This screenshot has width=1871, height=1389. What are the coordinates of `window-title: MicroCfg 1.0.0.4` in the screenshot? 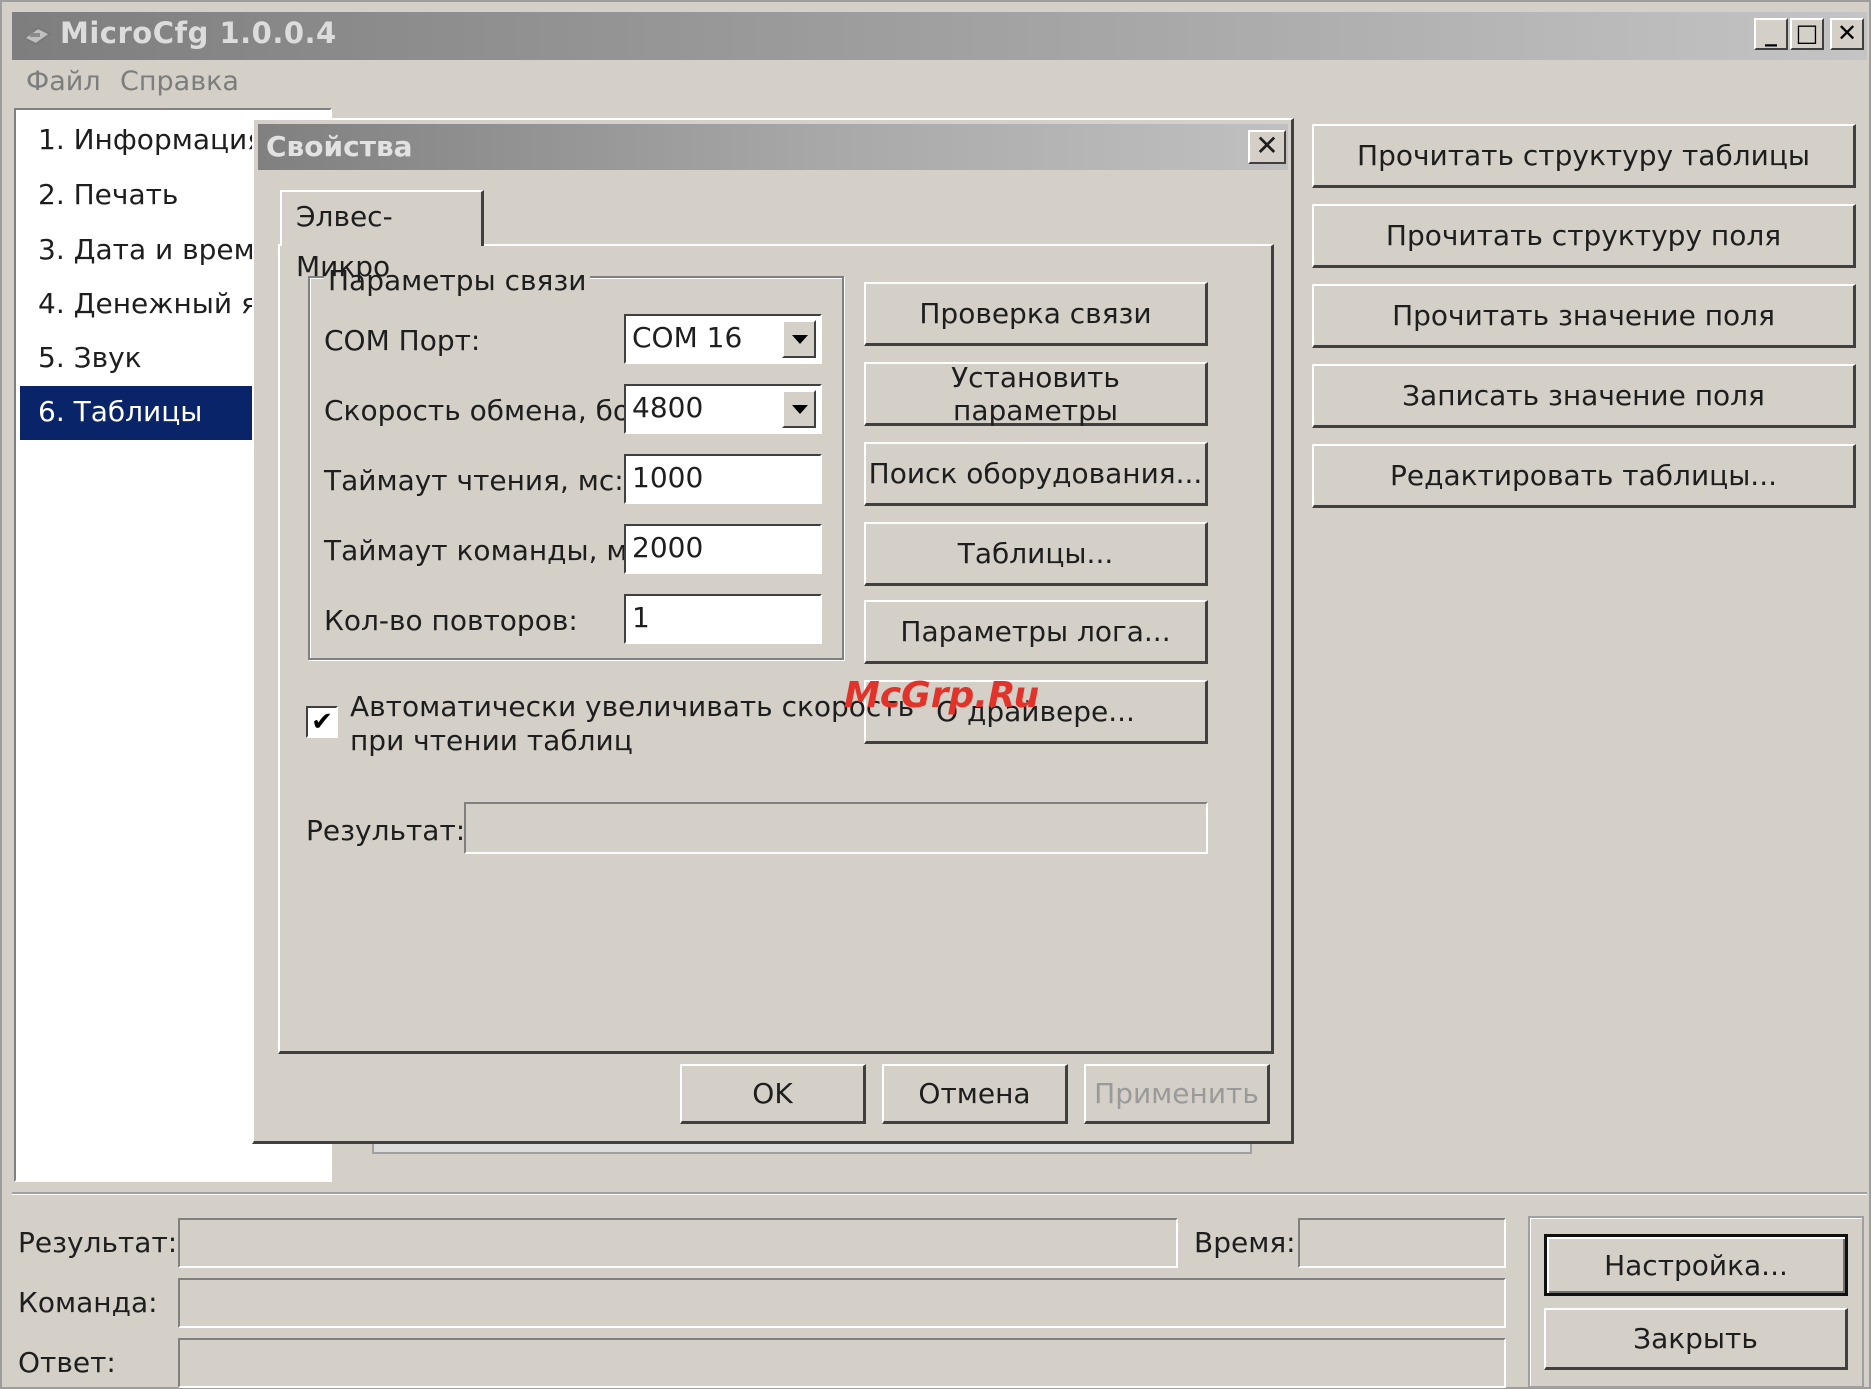 It's located at (198, 33).